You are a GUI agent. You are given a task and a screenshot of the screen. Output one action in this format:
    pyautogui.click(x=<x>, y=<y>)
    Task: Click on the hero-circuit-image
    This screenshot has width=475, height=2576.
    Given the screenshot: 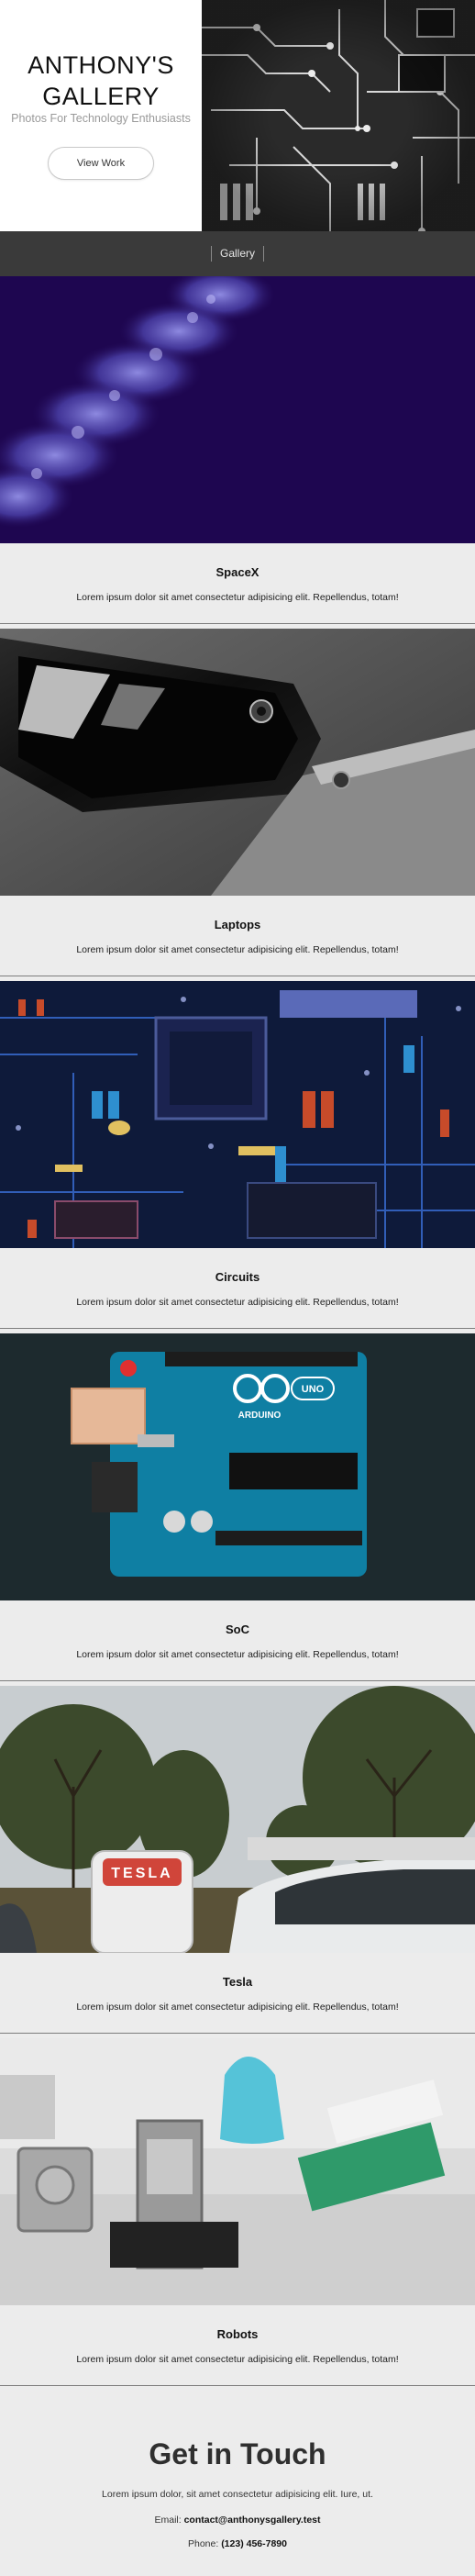 What is the action you would take?
    pyautogui.click(x=339, y=115)
    